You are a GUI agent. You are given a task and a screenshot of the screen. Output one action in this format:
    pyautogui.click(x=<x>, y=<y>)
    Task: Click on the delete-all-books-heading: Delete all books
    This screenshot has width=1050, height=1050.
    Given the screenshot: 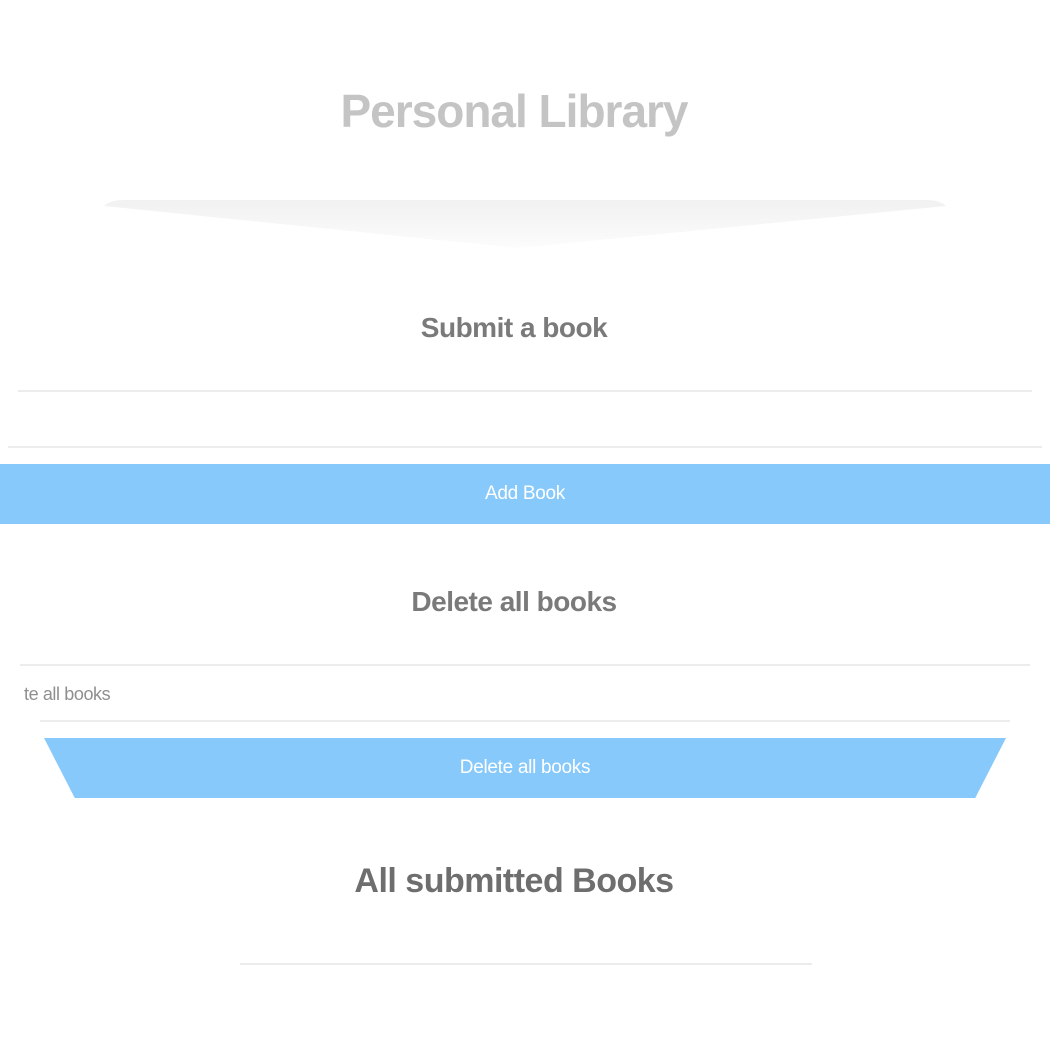 What is the action you would take?
    pyautogui.click(x=514, y=601)
    